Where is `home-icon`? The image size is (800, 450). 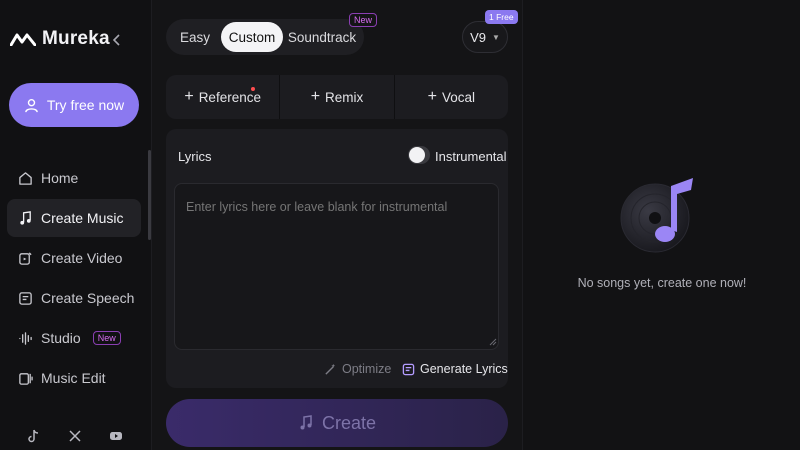 home-icon is located at coordinates (25, 178).